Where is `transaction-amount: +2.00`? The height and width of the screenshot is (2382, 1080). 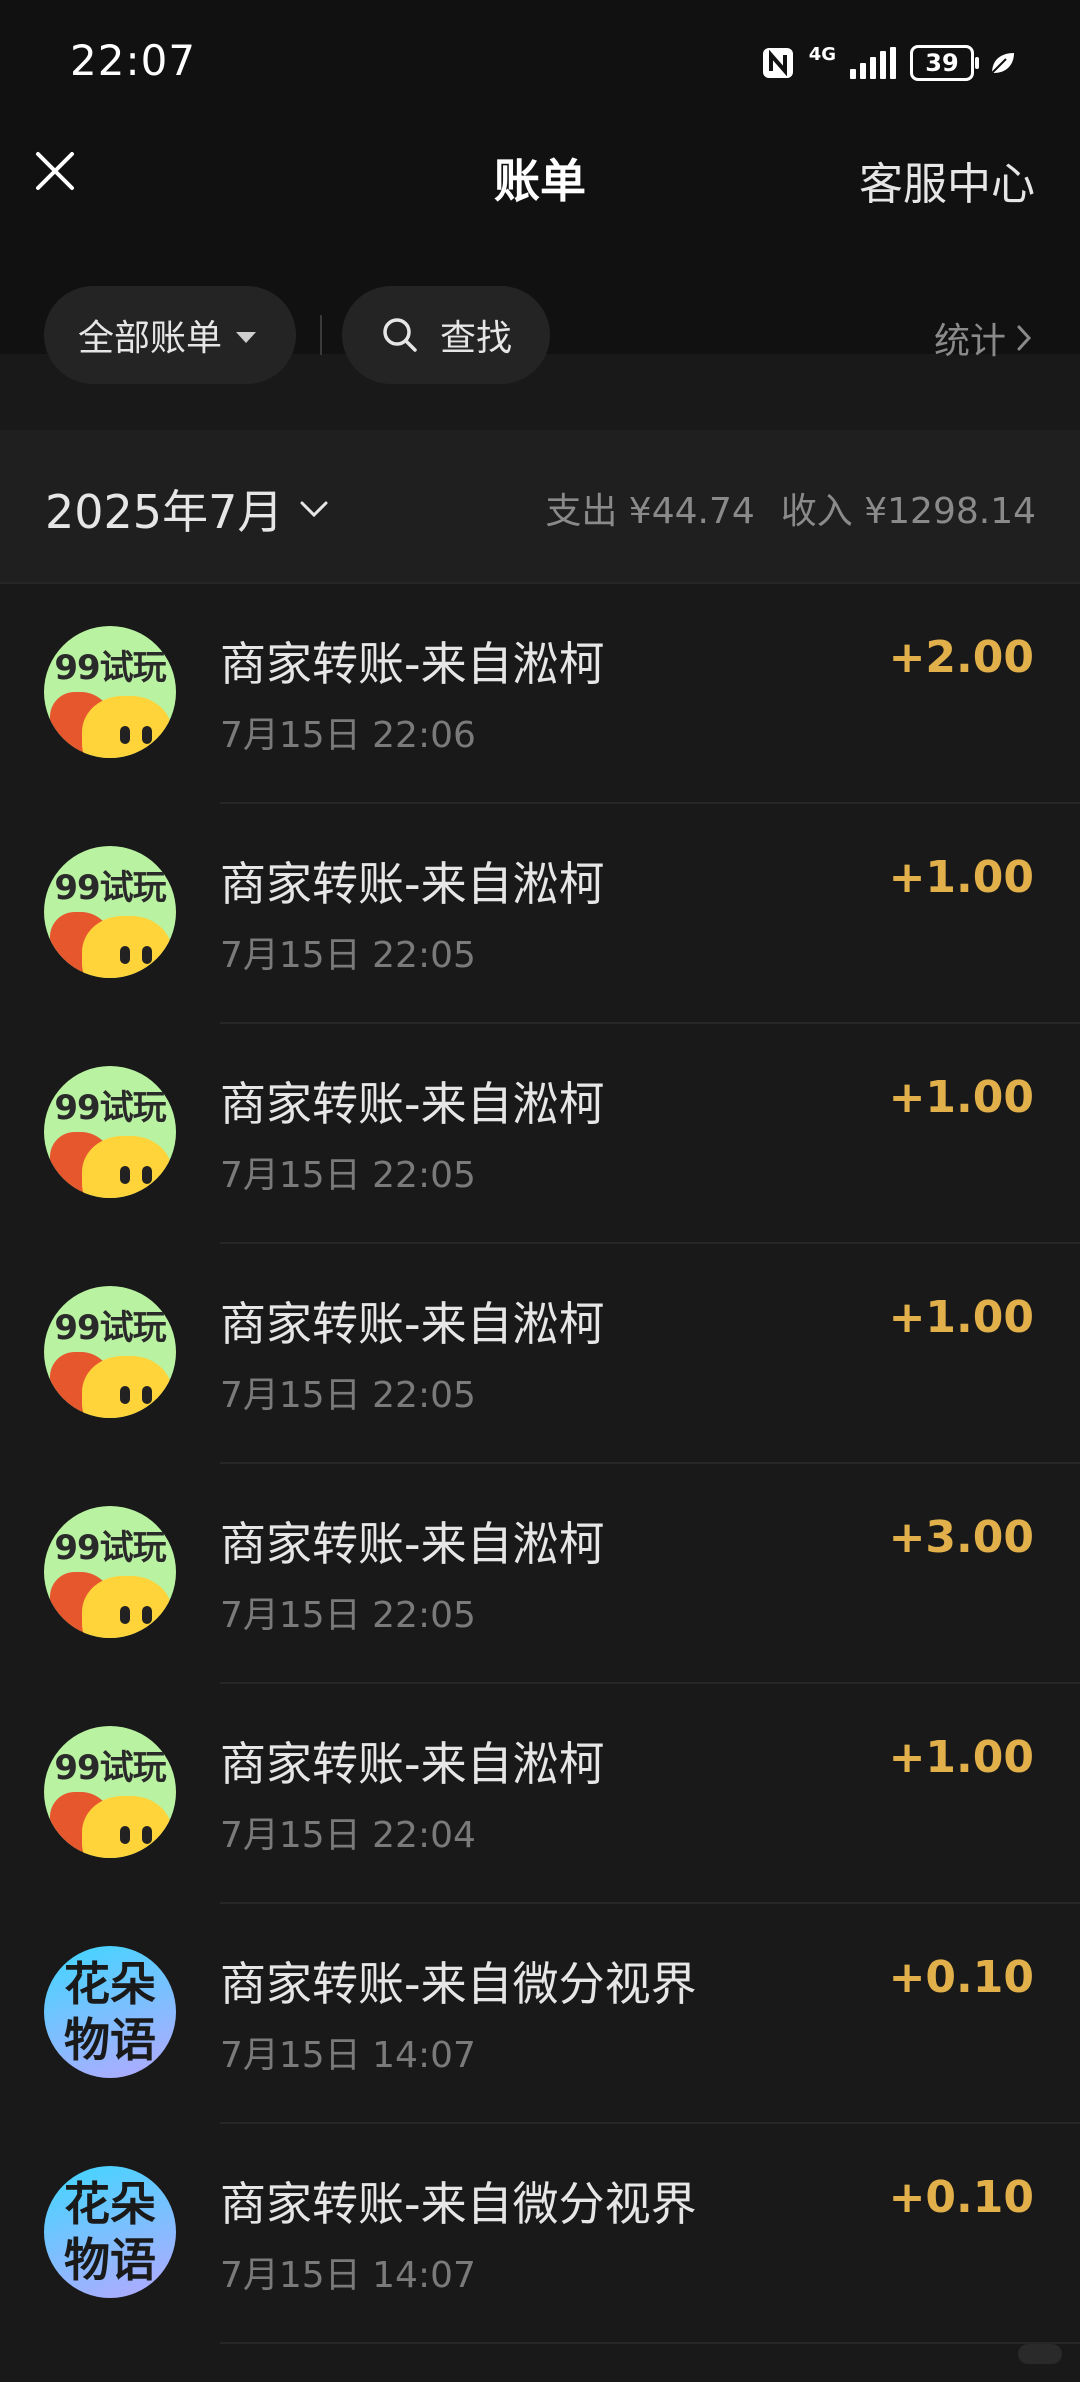 transaction-amount: +2.00 is located at coordinates (961, 657).